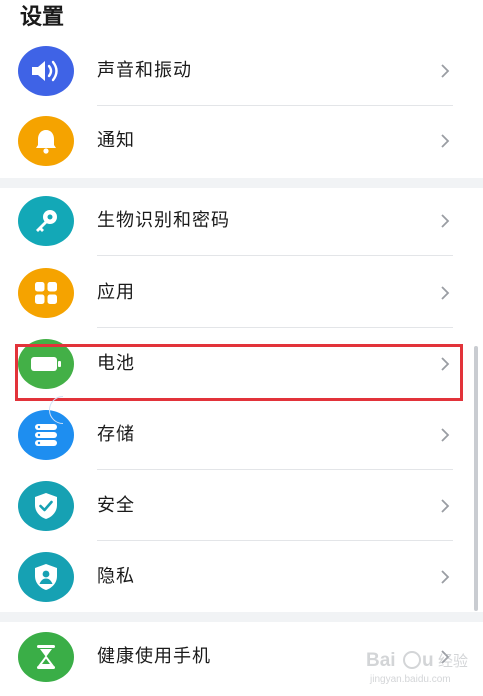 This screenshot has width=483, height=696. Describe the element at coordinates (417, 667) in the screenshot. I see `baidu-watermark-logo: Bai u 经验 jingyan.baidu.com` at that location.